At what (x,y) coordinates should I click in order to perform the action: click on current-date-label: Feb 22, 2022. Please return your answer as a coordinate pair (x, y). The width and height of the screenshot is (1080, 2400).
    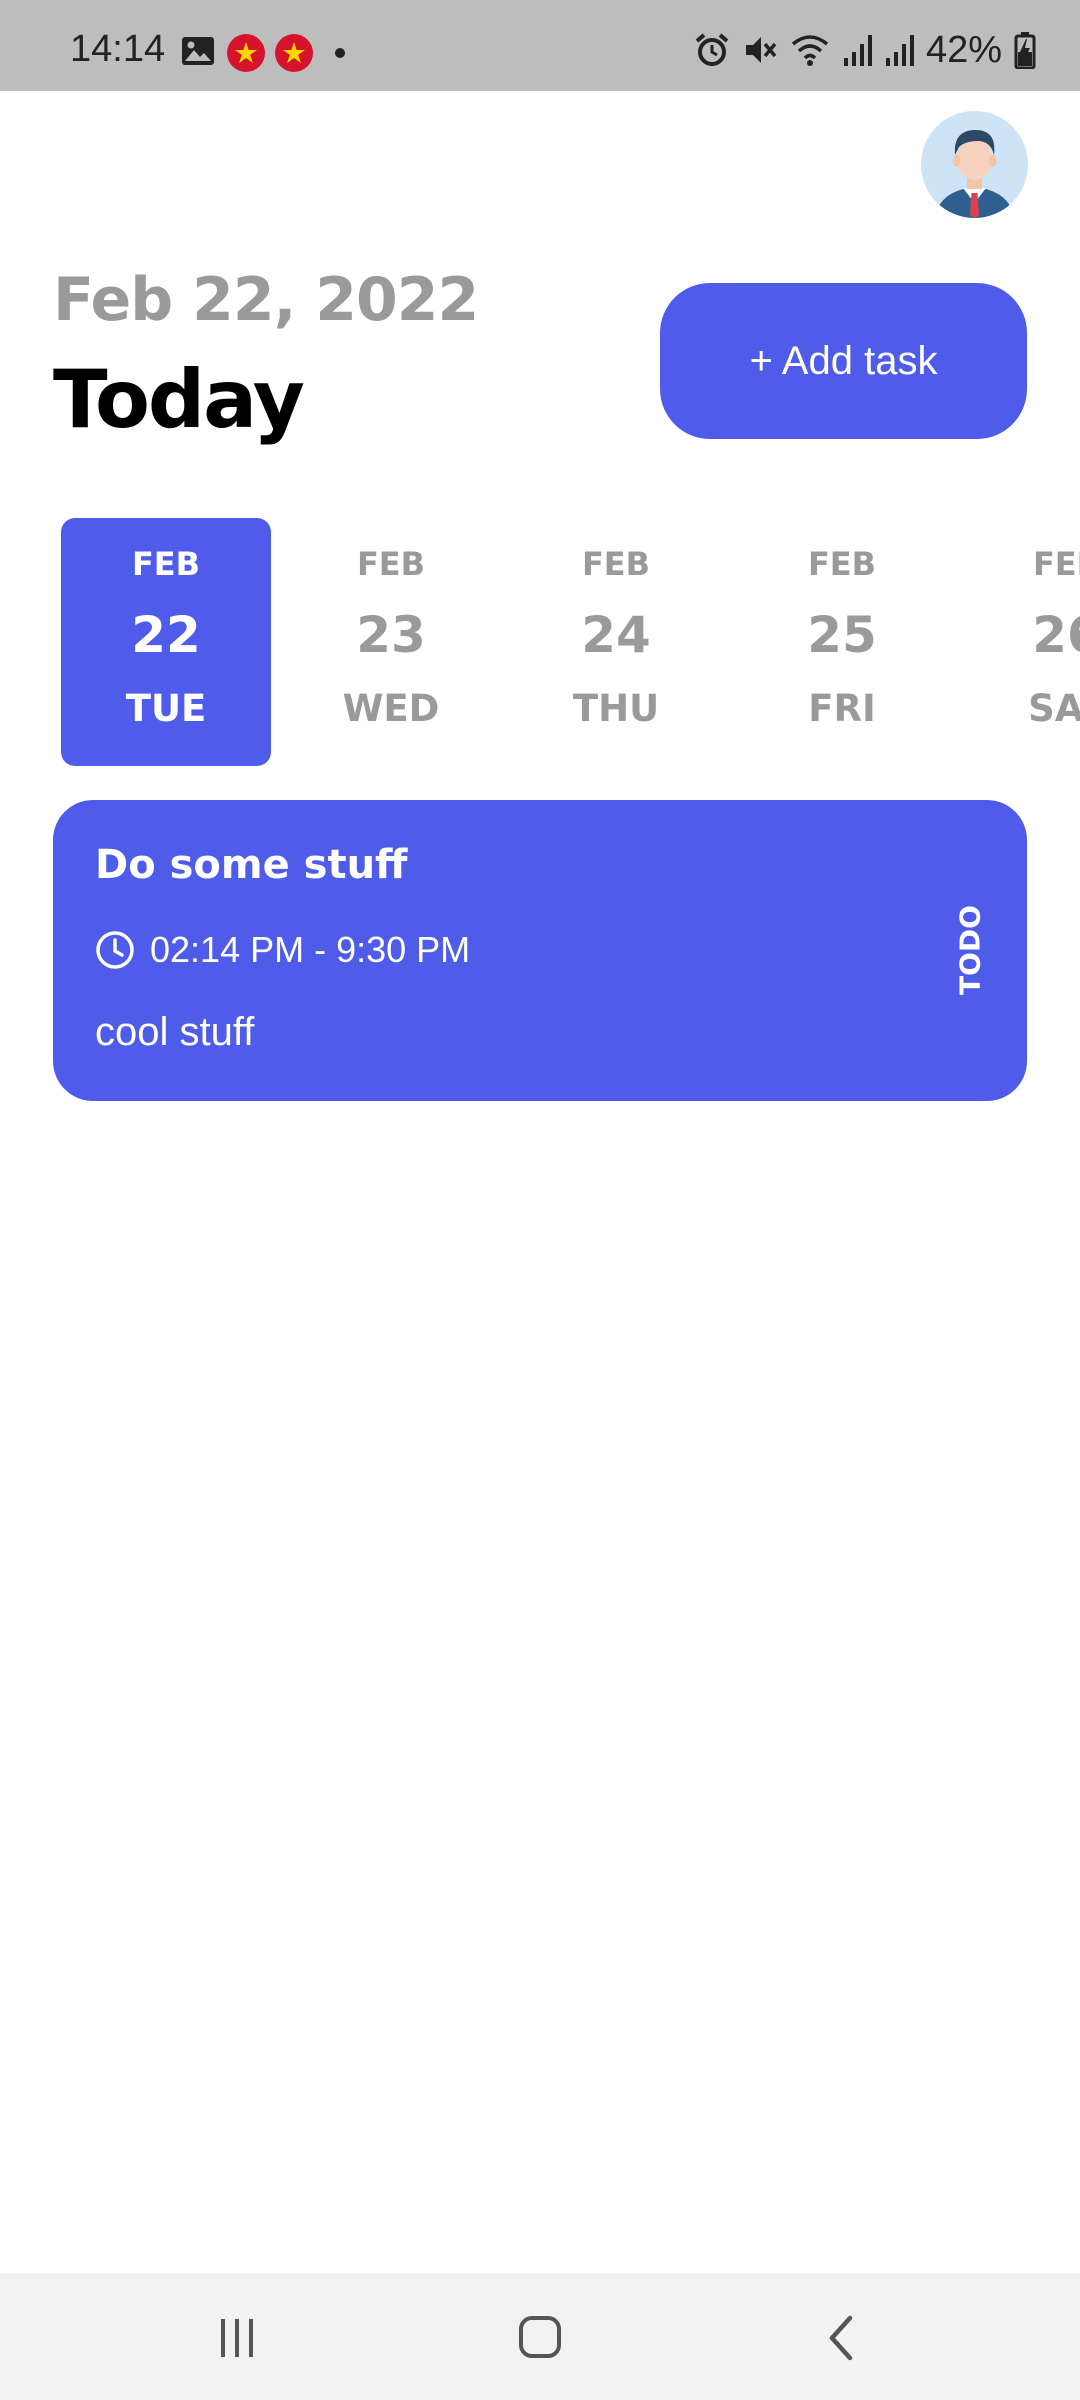
    Looking at the image, I should click on (266, 300).